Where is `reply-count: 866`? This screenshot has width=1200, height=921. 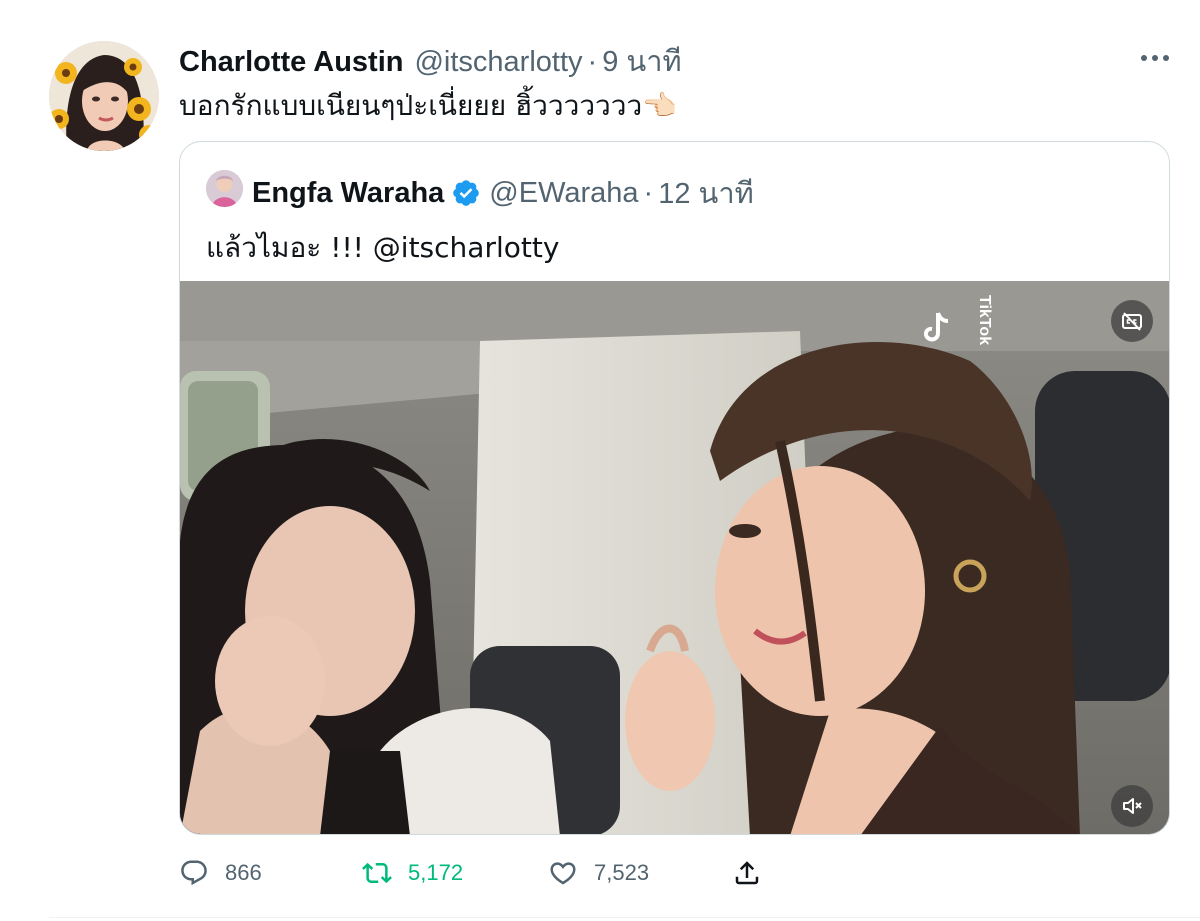 reply-count: 866 is located at coordinates (243, 872).